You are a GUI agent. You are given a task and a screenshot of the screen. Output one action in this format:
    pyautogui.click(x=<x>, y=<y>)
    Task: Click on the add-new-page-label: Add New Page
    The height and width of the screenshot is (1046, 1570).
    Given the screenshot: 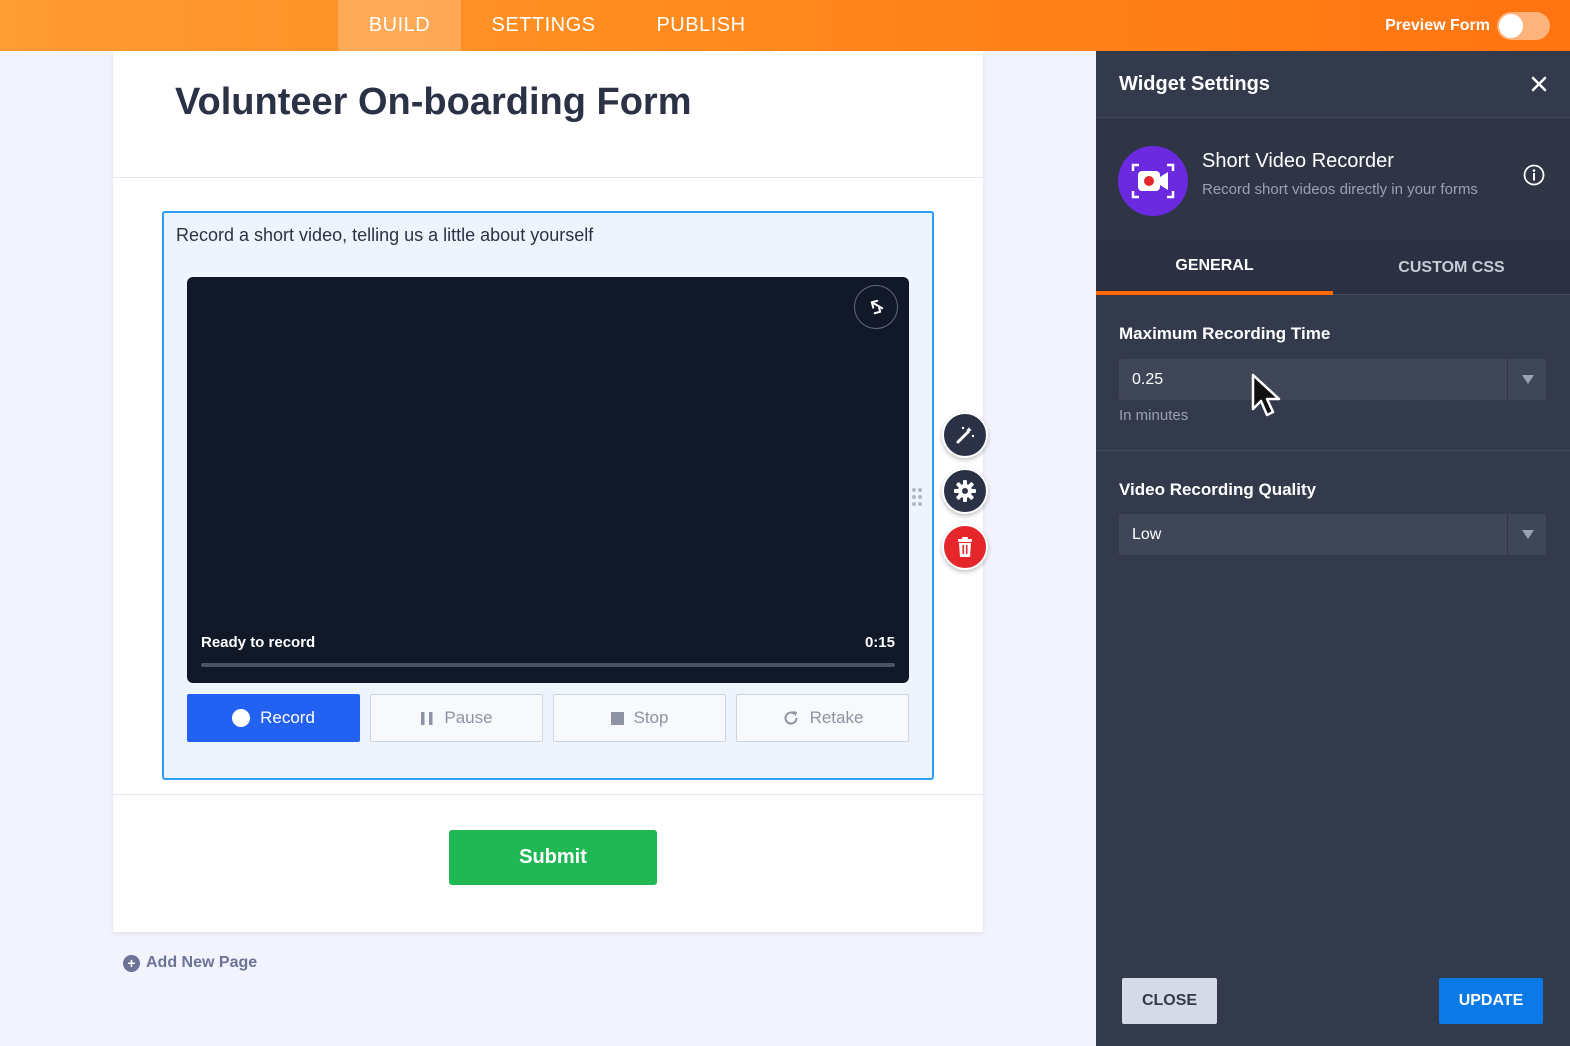 What is the action you would take?
    pyautogui.click(x=202, y=962)
    